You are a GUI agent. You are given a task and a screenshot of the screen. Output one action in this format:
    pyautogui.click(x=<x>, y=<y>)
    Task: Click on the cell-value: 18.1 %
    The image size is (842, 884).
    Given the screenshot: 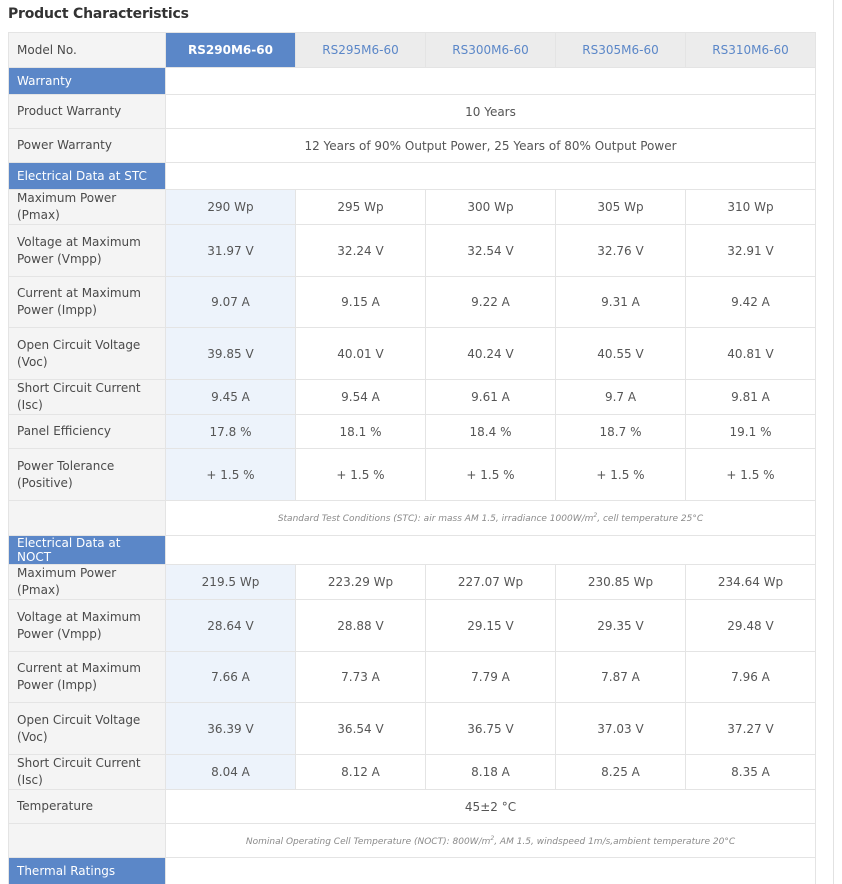 What is the action you would take?
    pyautogui.click(x=360, y=431)
    